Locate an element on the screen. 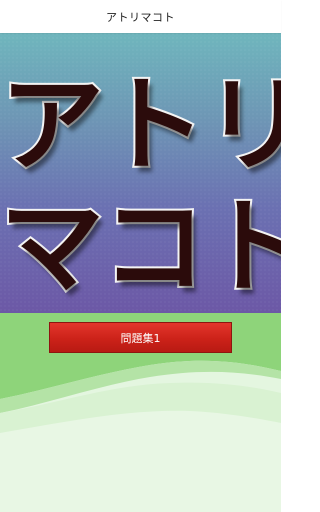 This screenshot has width=320, height=512. app-title: アトリマコト is located at coordinates (140, 17).